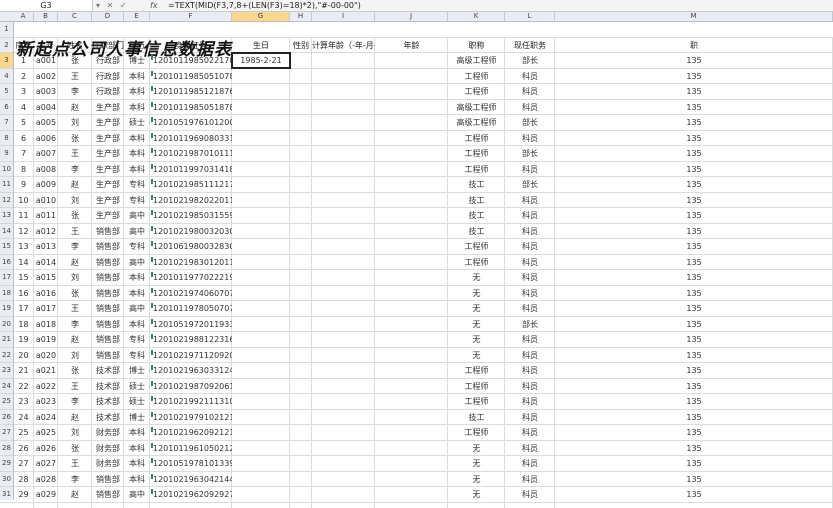 The image size is (833, 508). I want to click on table-cell-seq: 16, so click(23, 293).